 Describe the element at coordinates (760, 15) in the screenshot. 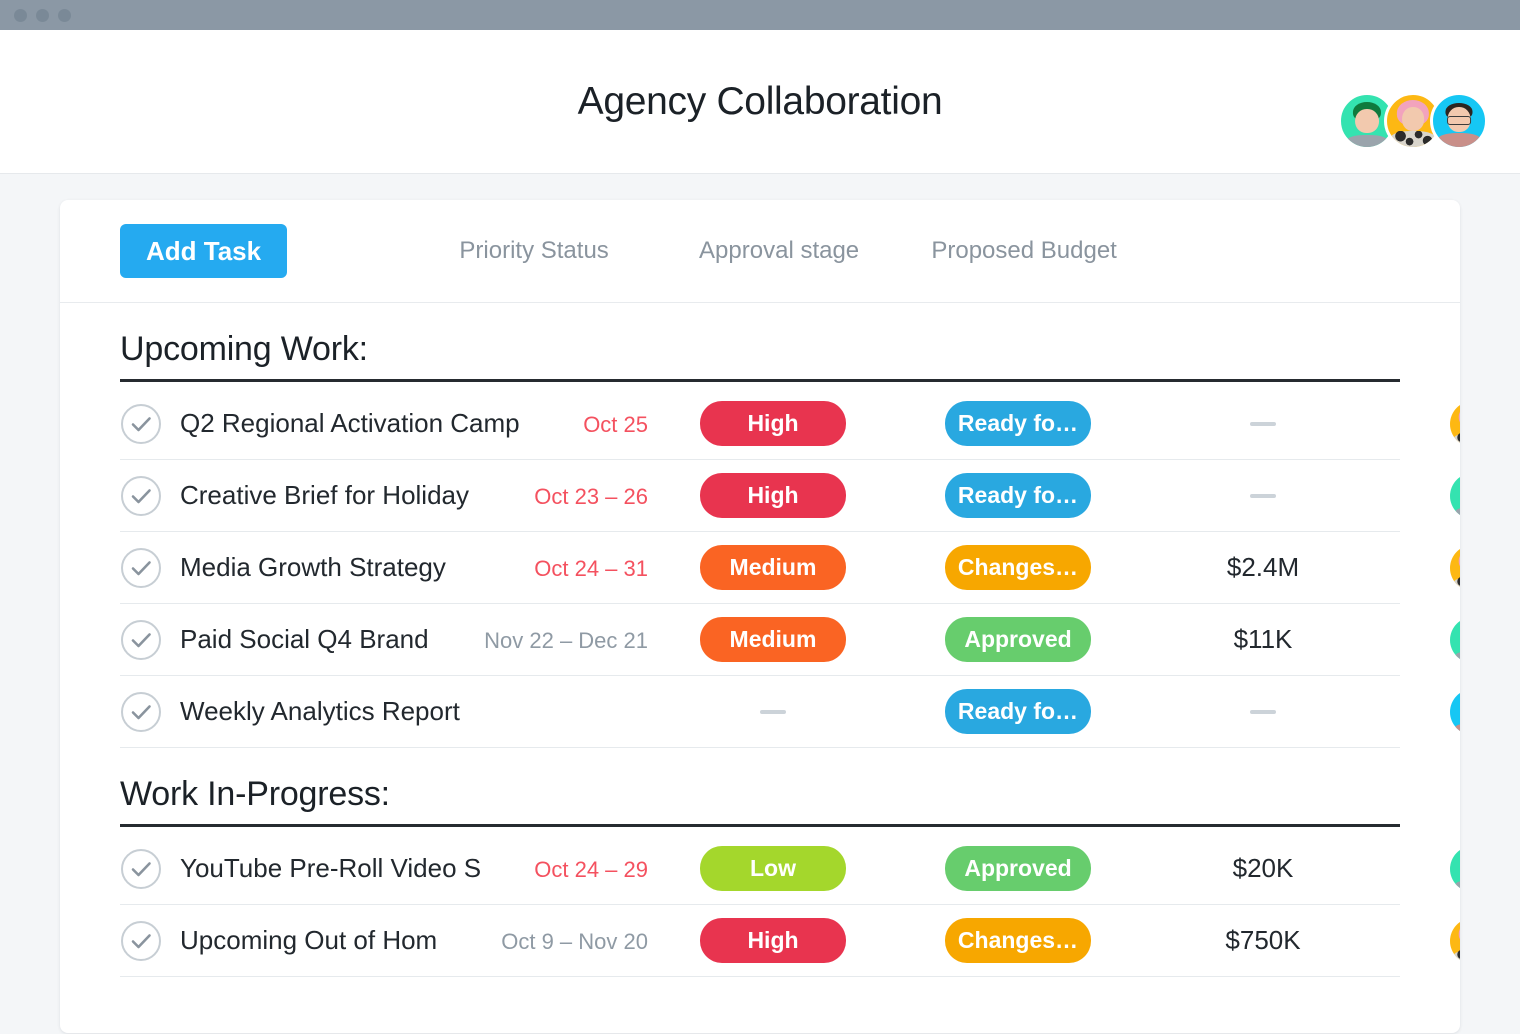

I see `window-titlebar` at that location.